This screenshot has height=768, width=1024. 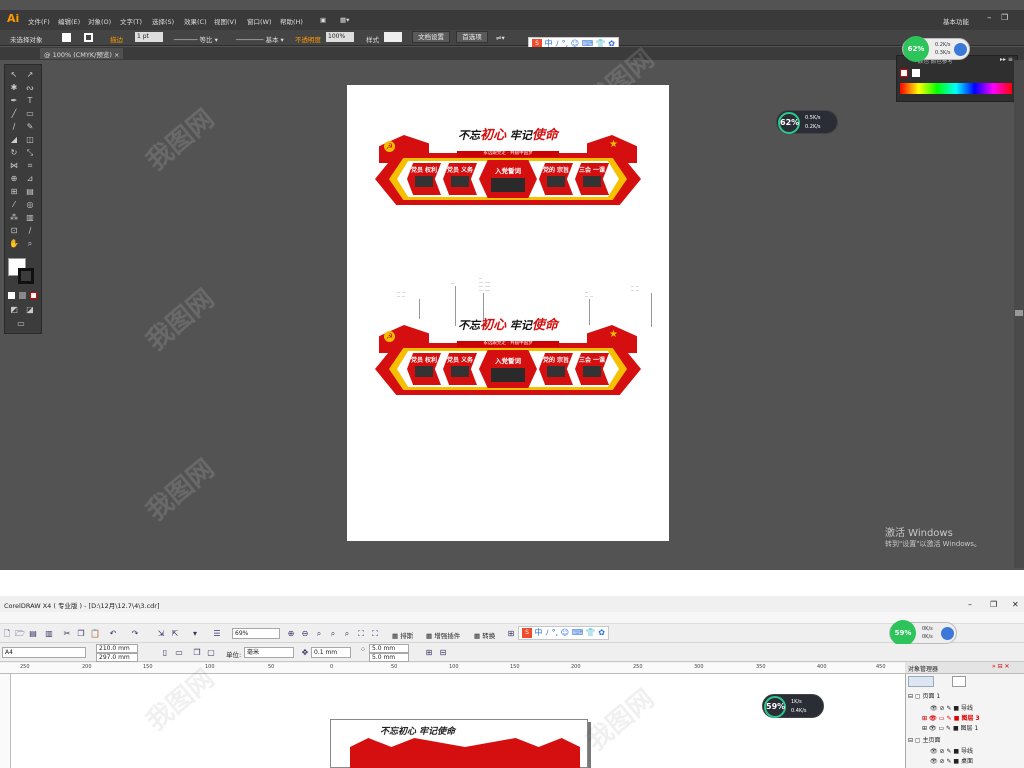 I want to click on network-tray-widget: 62% 0.2K/s 0.3K/s, so click(x=936, y=49).